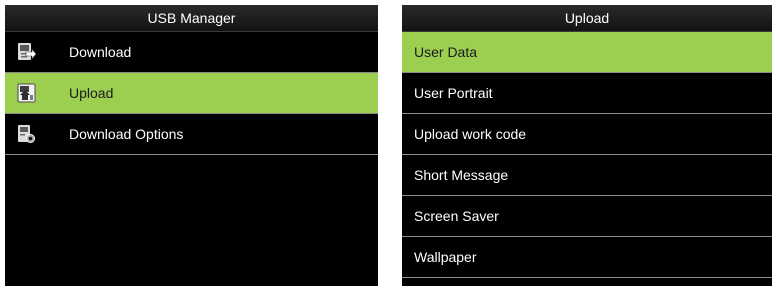  What do you see at coordinates (91, 93) in the screenshot?
I see `menu-item-label: Upload` at bounding box center [91, 93].